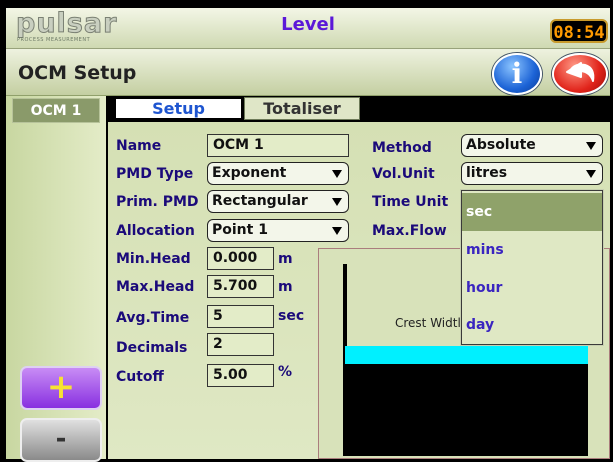 The image size is (613, 462). Describe the element at coordinates (285, 372) in the screenshot. I see `cutoff-unit: %` at that location.